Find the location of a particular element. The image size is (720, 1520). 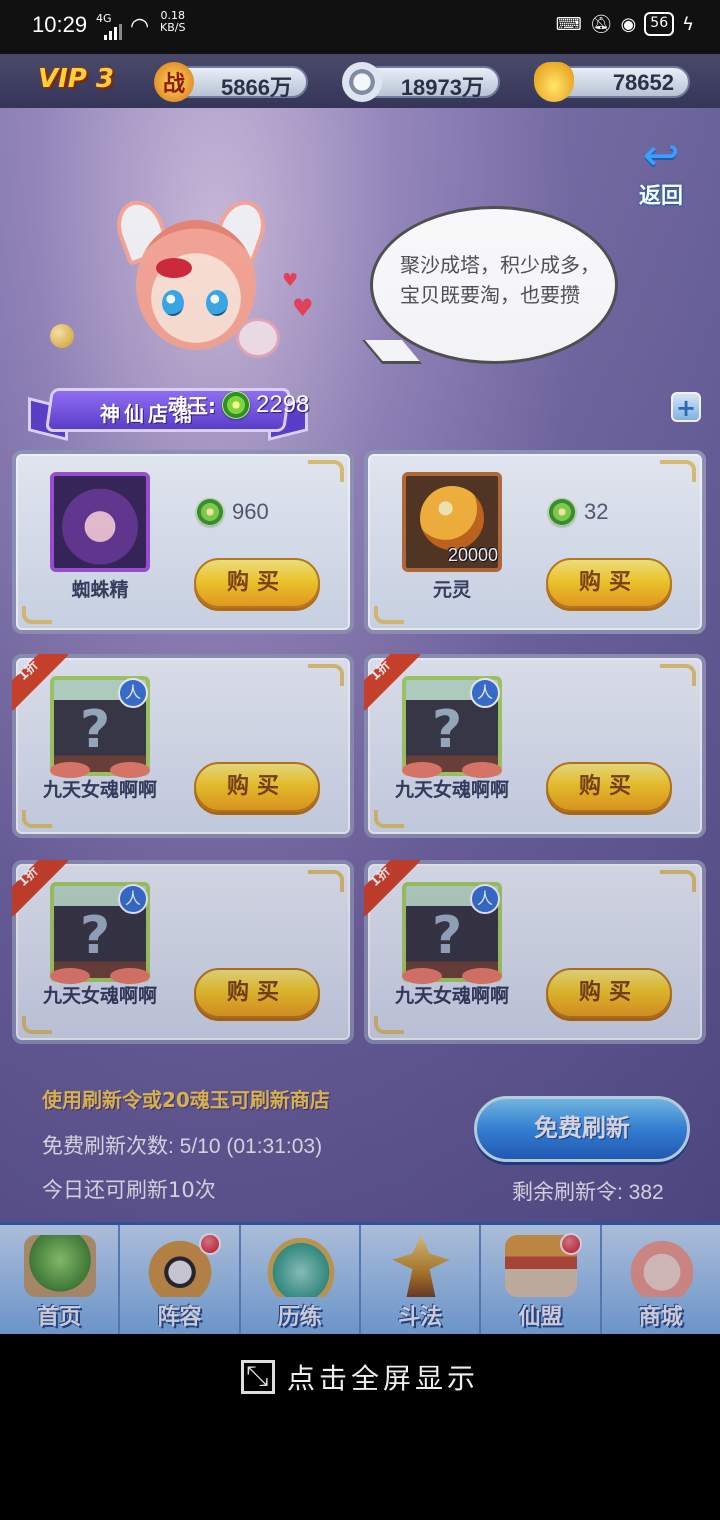

nav-home-label: 首页 is located at coordinates (59, 1317).